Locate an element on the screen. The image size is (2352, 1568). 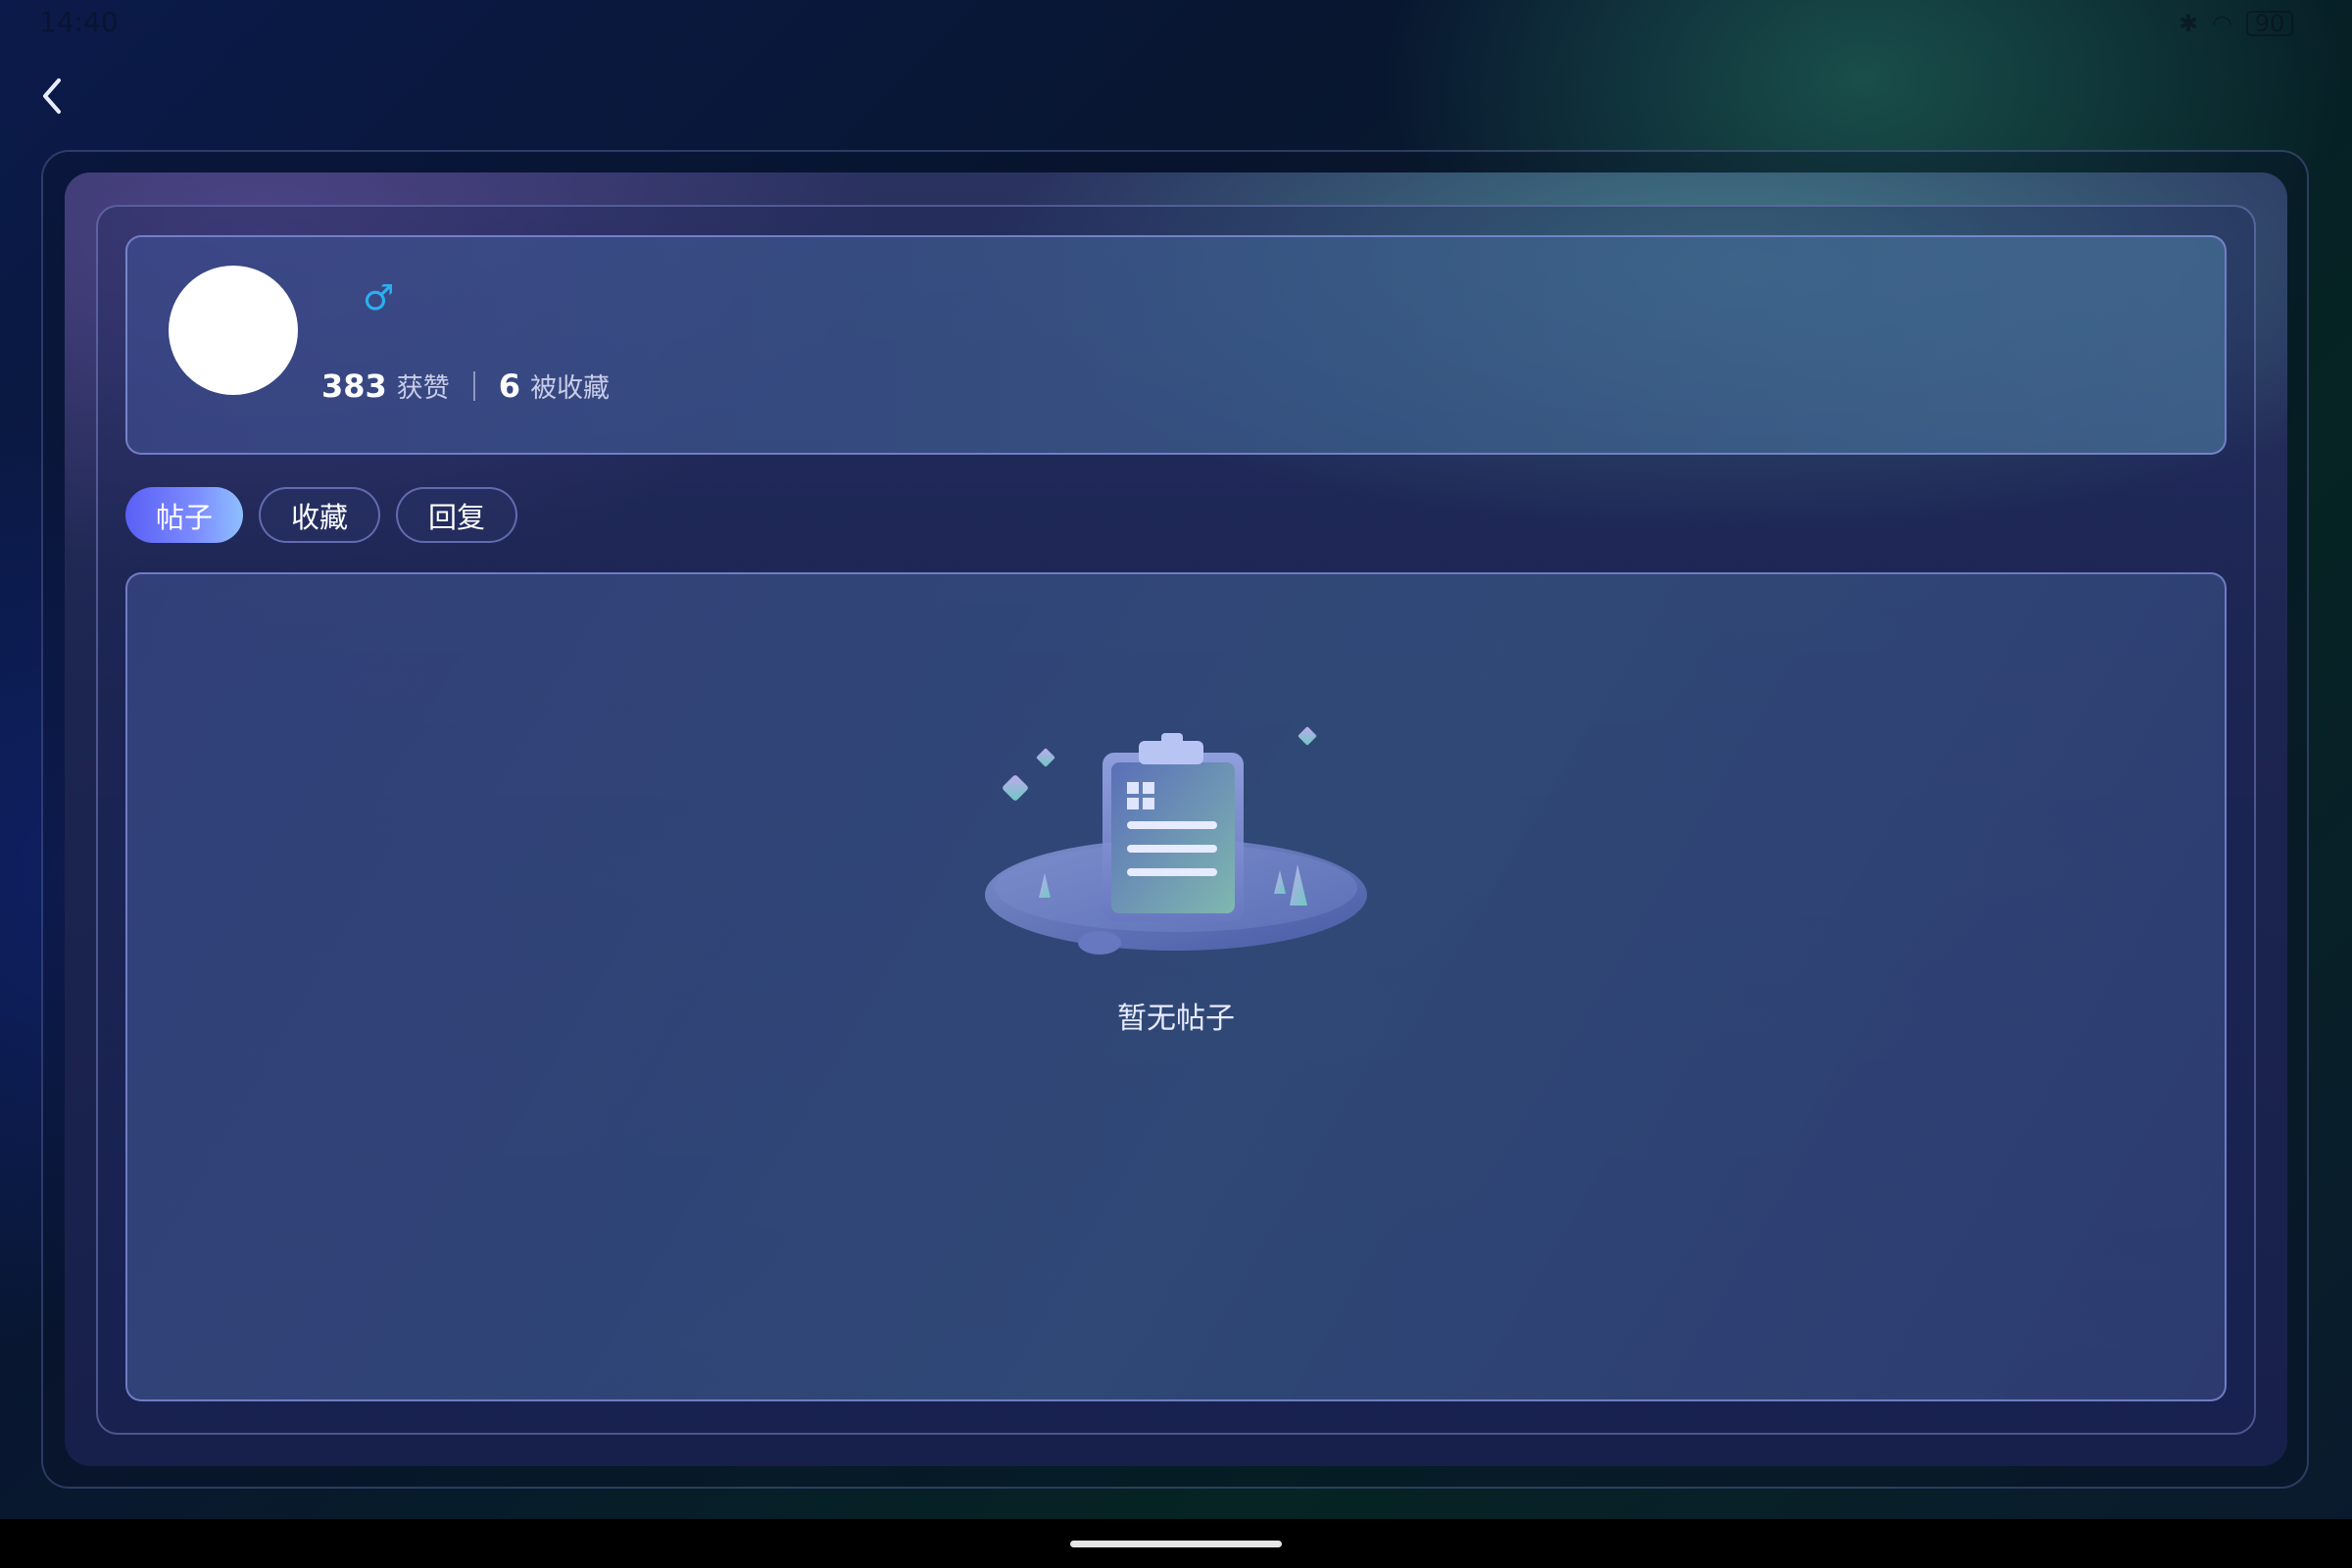
system-nav-bar is located at coordinates (1176, 1543).